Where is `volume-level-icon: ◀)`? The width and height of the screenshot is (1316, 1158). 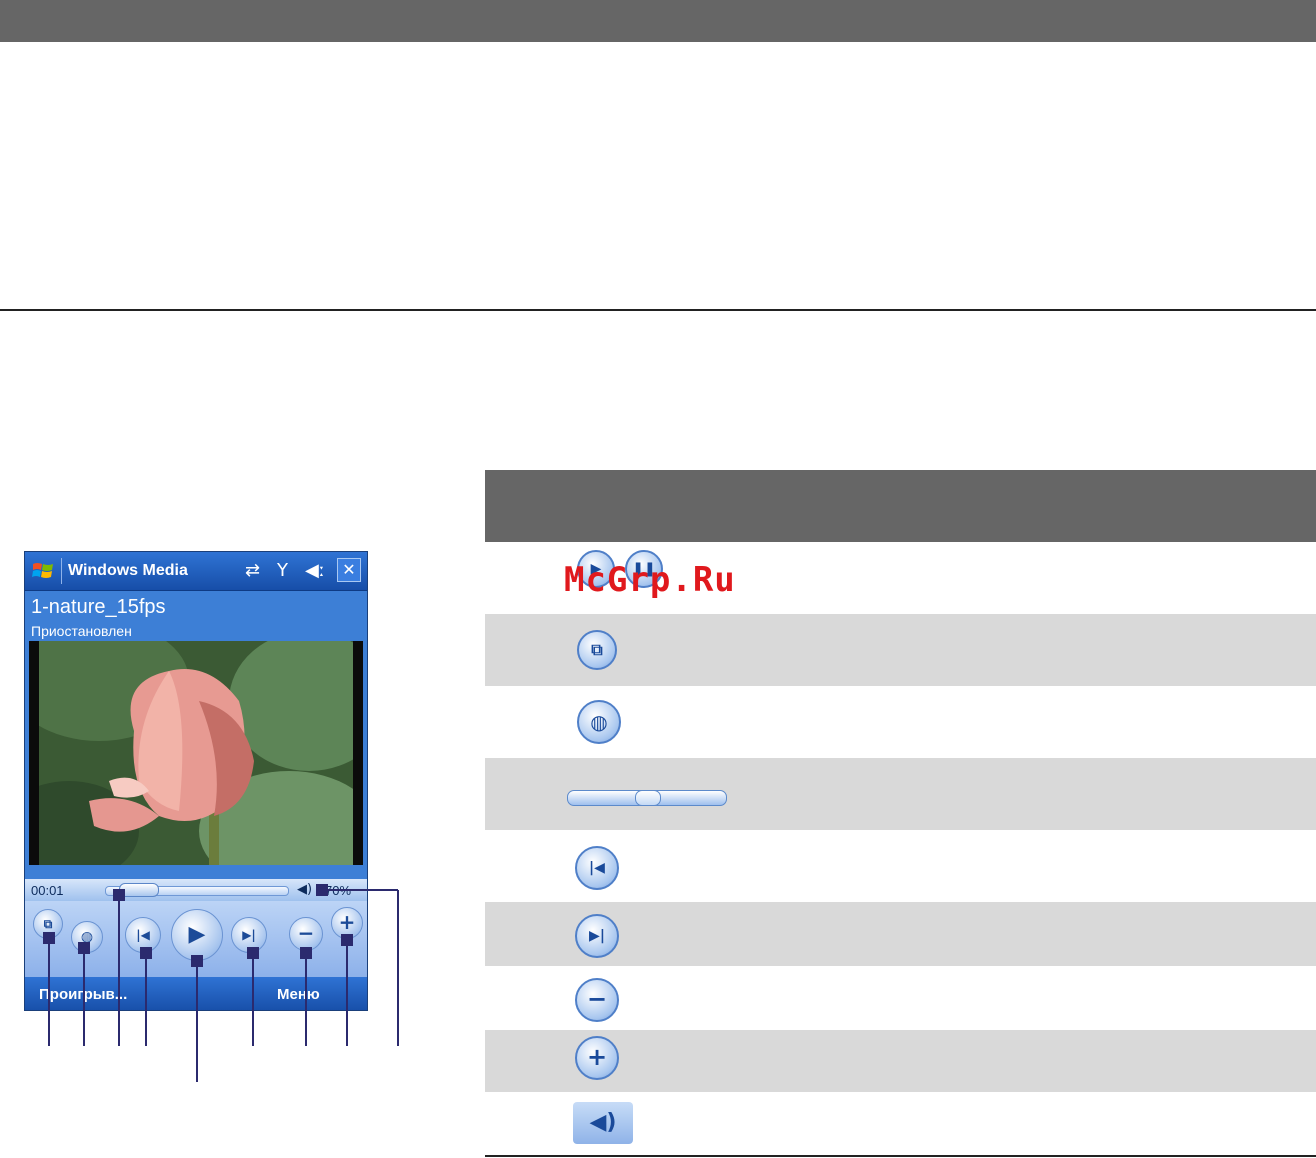 volume-level-icon: ◀) is located at coordinates (305, 889).